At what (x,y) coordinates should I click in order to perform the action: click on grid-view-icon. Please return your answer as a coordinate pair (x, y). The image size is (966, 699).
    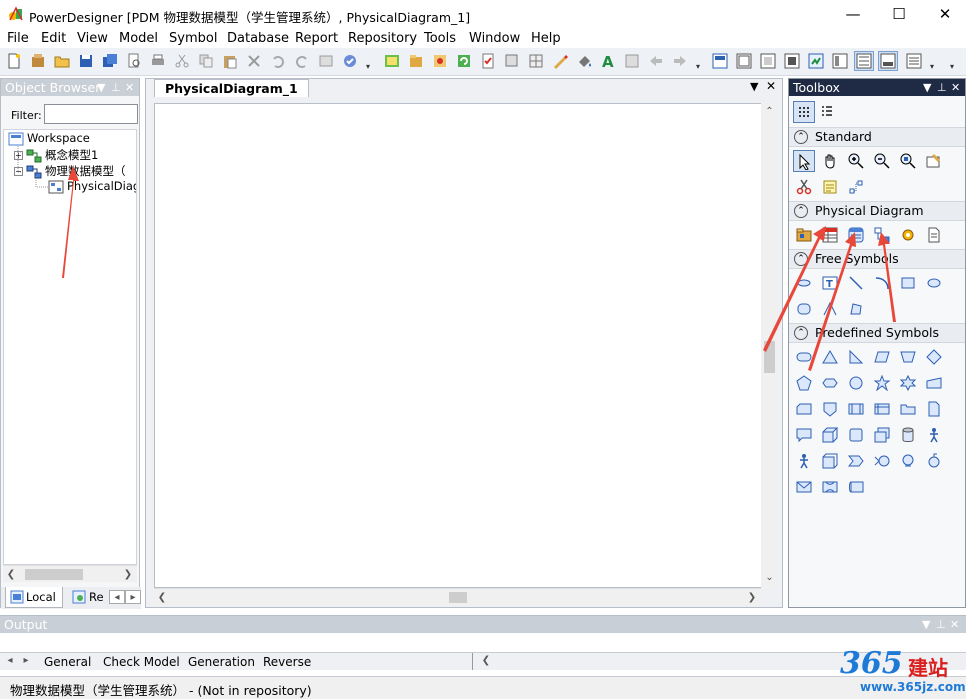
    Looking at the image, I should click on (536, 61).